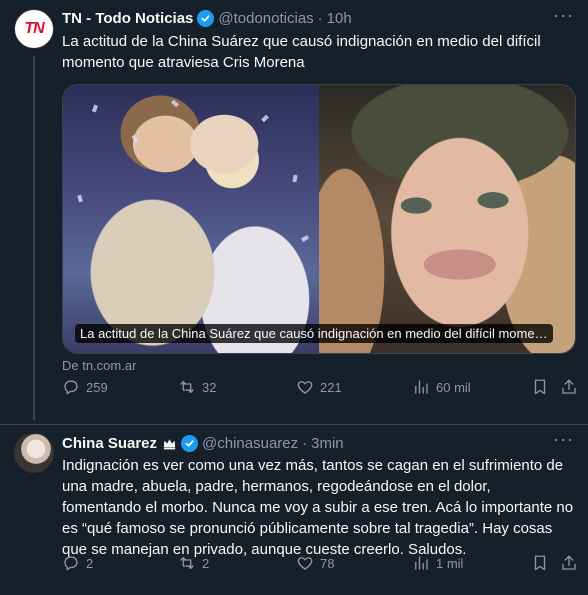  What do you see at coordinates (34, 238) in the screenshot?
I see `thread-line` at bounding box center [34, 238].